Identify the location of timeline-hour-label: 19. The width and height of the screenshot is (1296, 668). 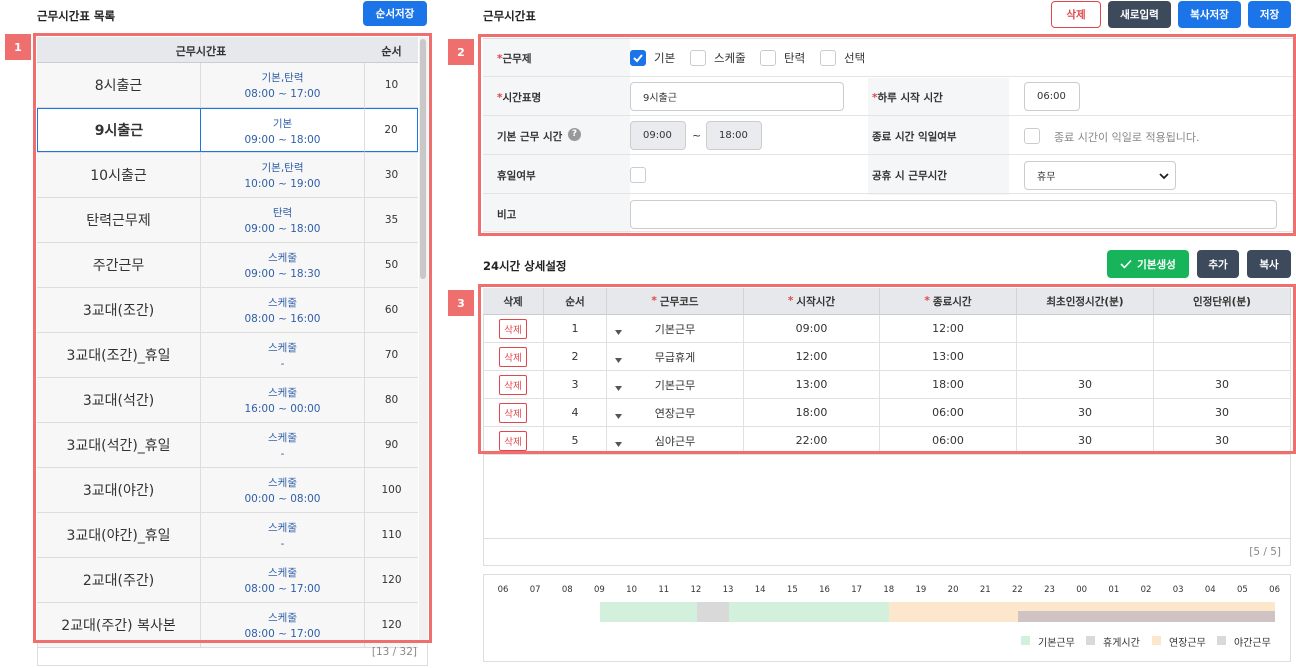
(921, 590).